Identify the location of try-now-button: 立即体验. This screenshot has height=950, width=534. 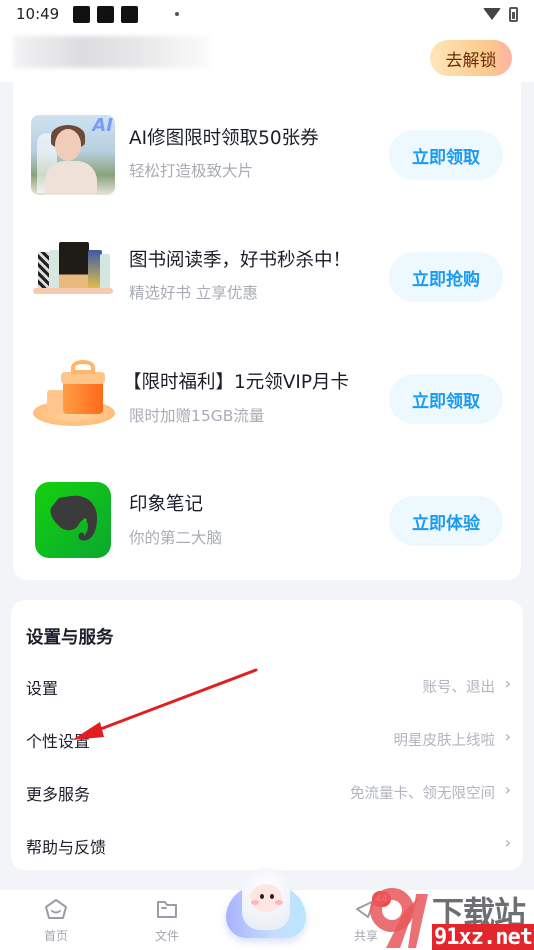
(446, 521).